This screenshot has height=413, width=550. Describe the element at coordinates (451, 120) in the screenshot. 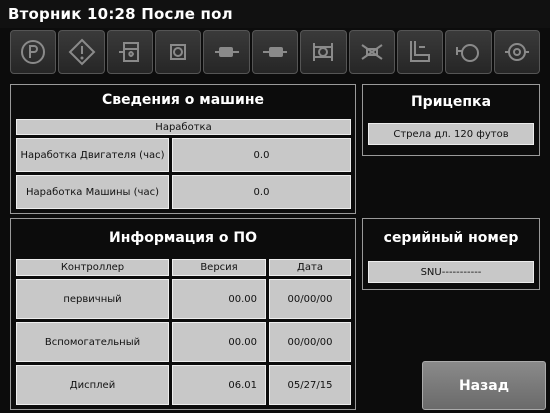

I see `hitch-panel: Прицепка Стрела дл. 120 футов` at that location.